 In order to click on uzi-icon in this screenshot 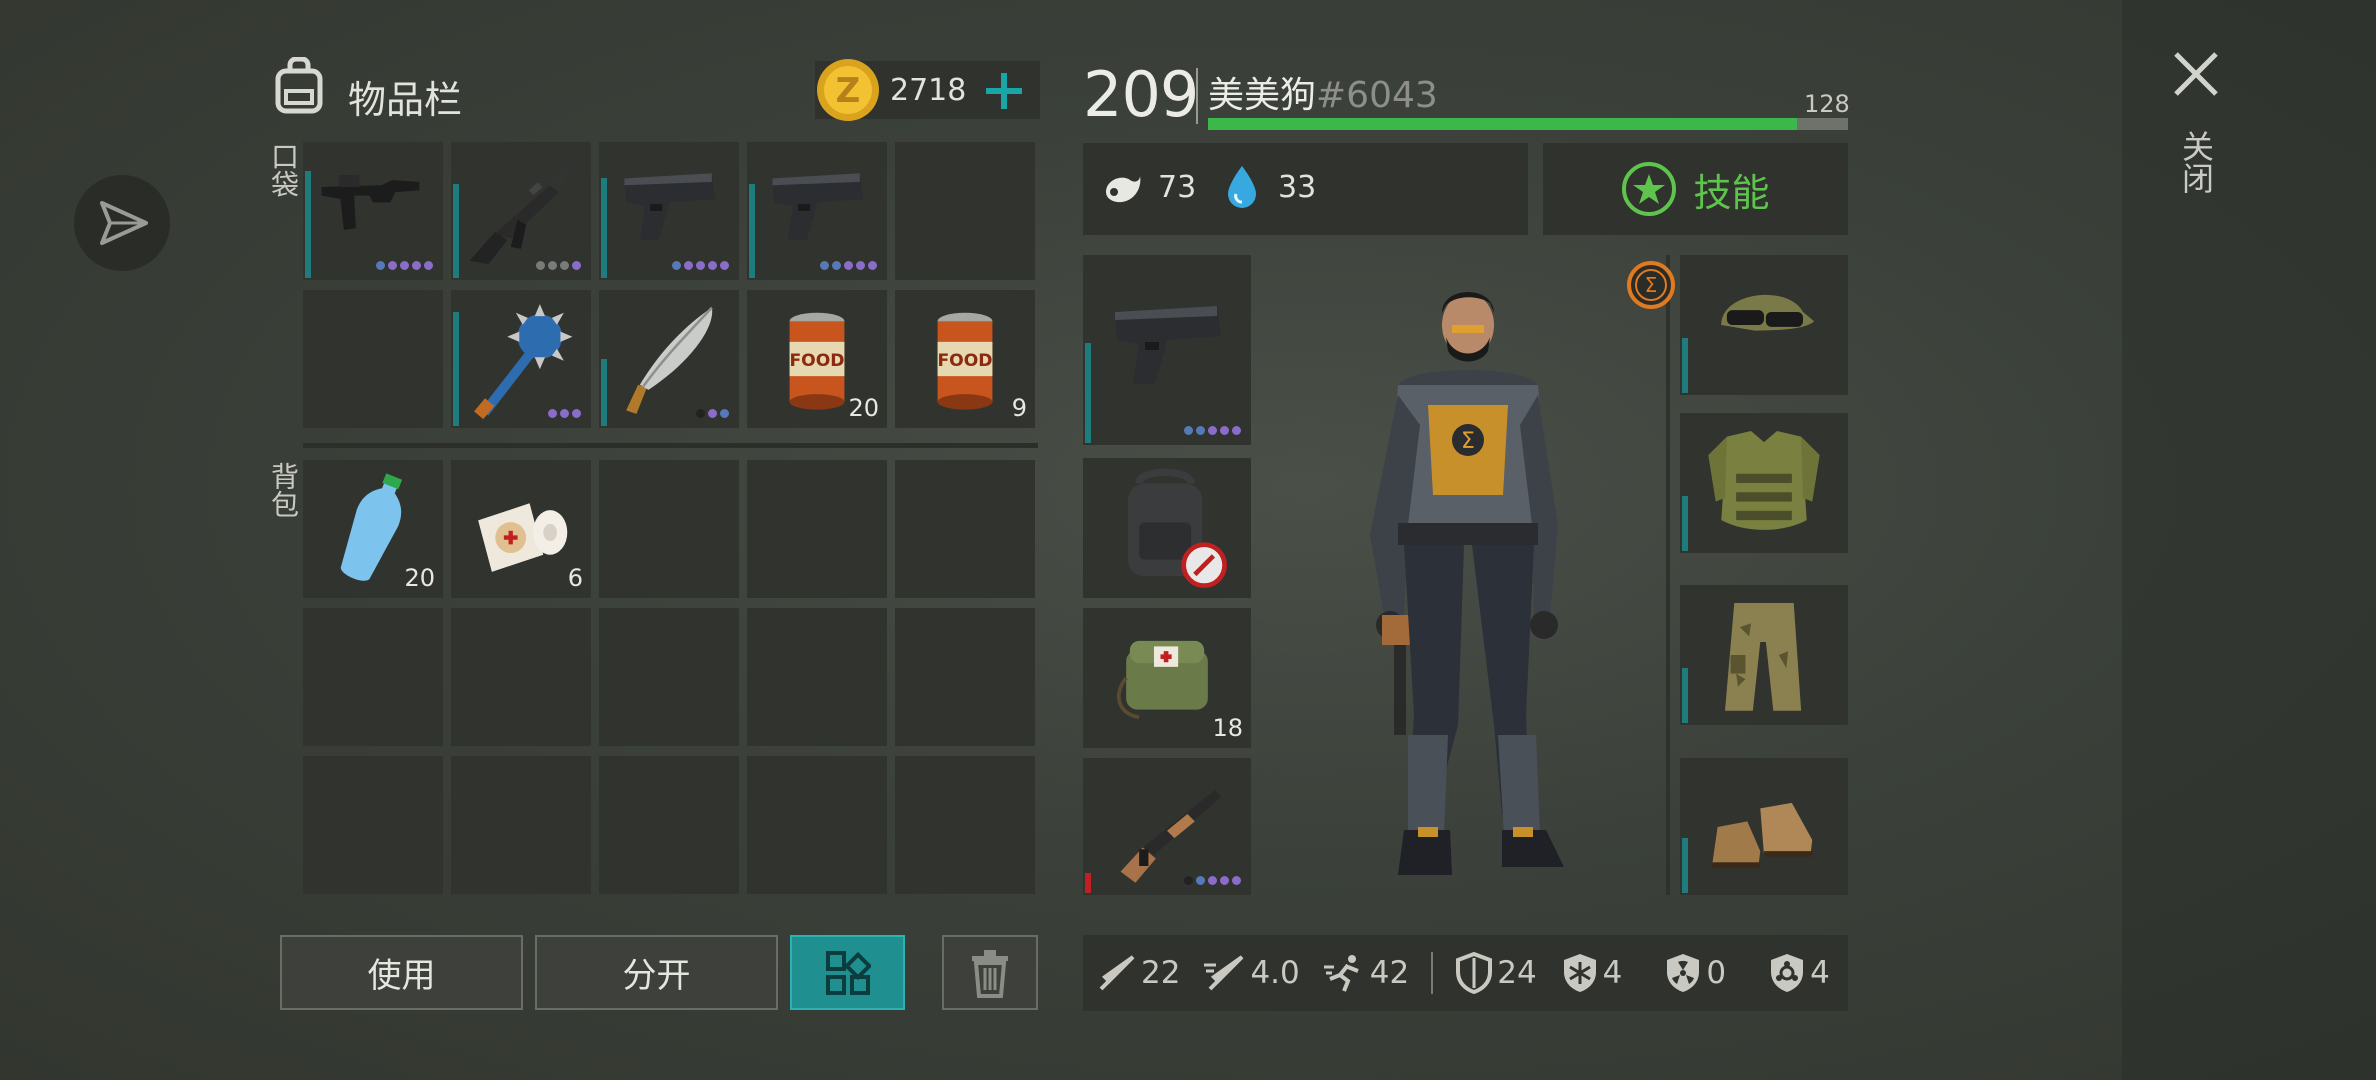, I will do `click(370, 202)`.